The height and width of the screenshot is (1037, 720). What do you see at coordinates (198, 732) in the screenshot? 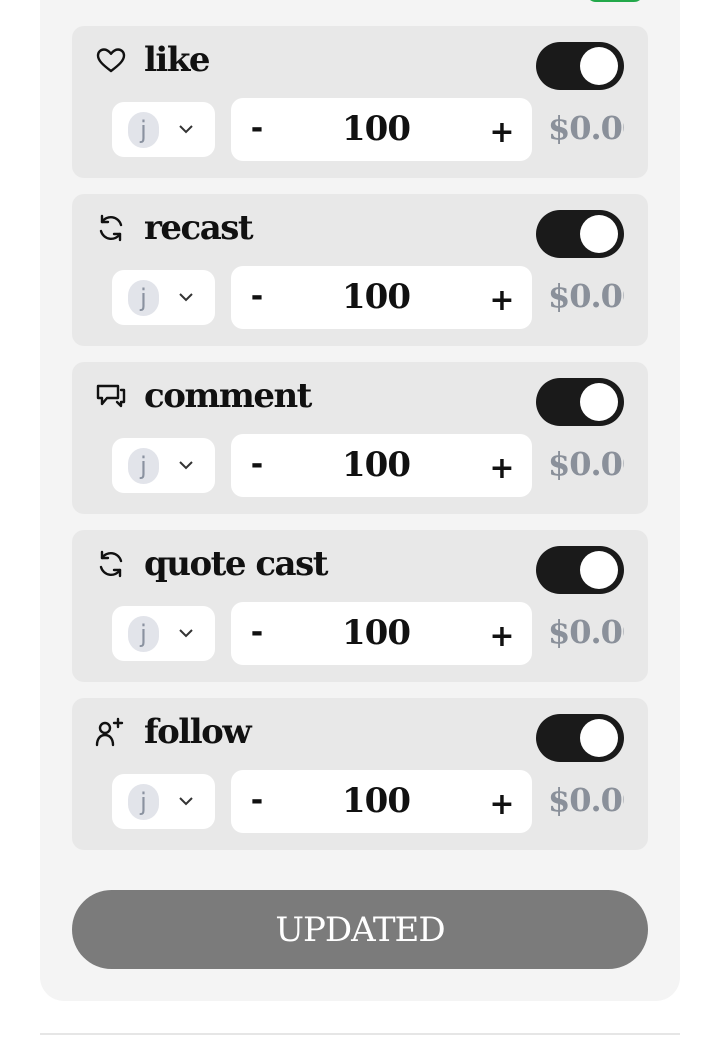
I see `action-label: follow` at bounding box center [198, 732].